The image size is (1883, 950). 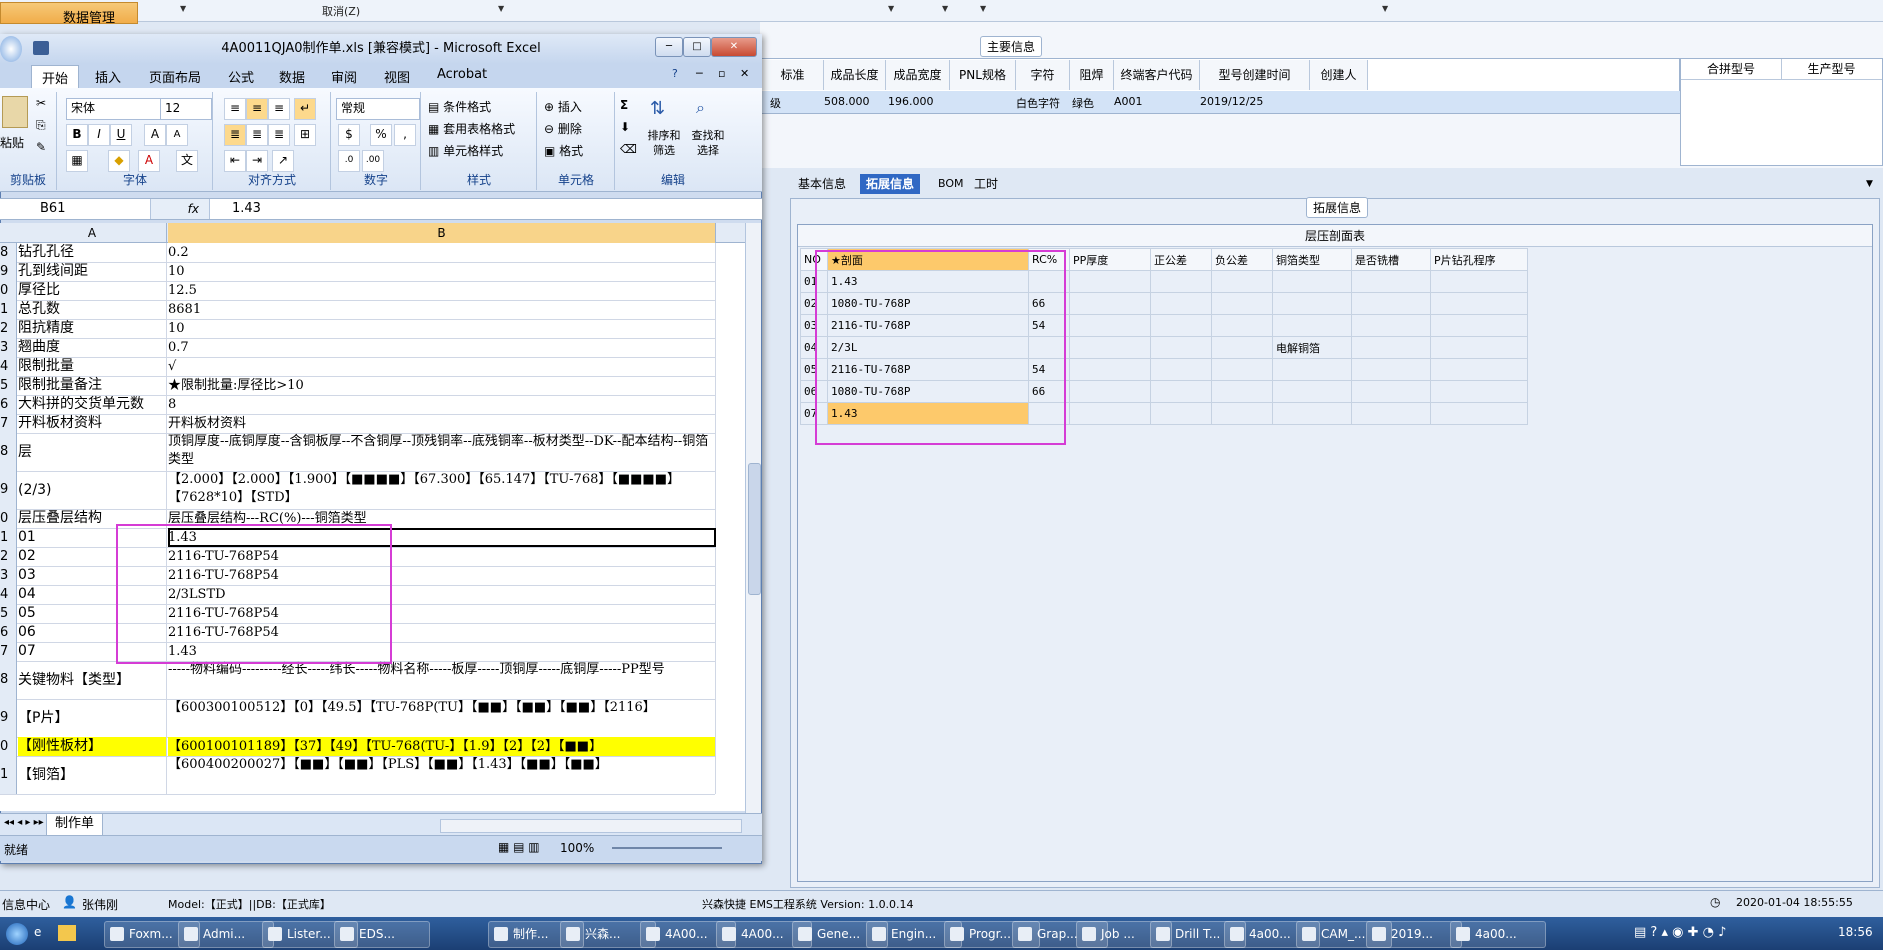 What do you see at coordinates (442, 347) in the screenshot?
I see `cell-b: 0.7` at bounding box center [442, 347].